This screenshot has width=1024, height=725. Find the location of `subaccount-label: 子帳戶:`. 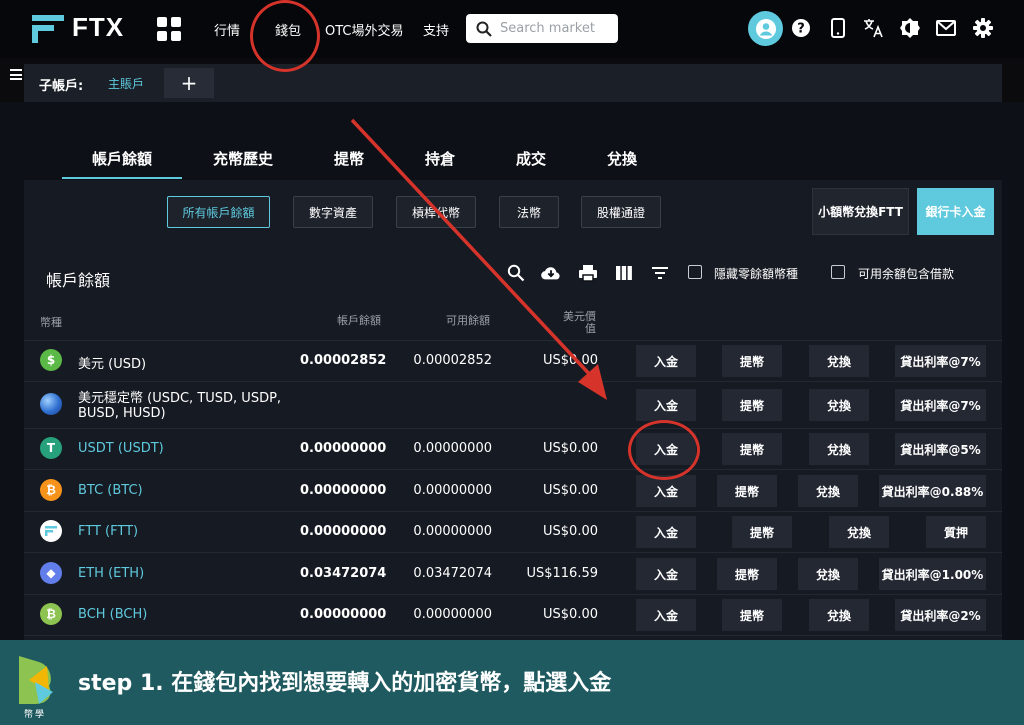

subaccount-label: 子帳戶: is located at coordinates (61, 86).